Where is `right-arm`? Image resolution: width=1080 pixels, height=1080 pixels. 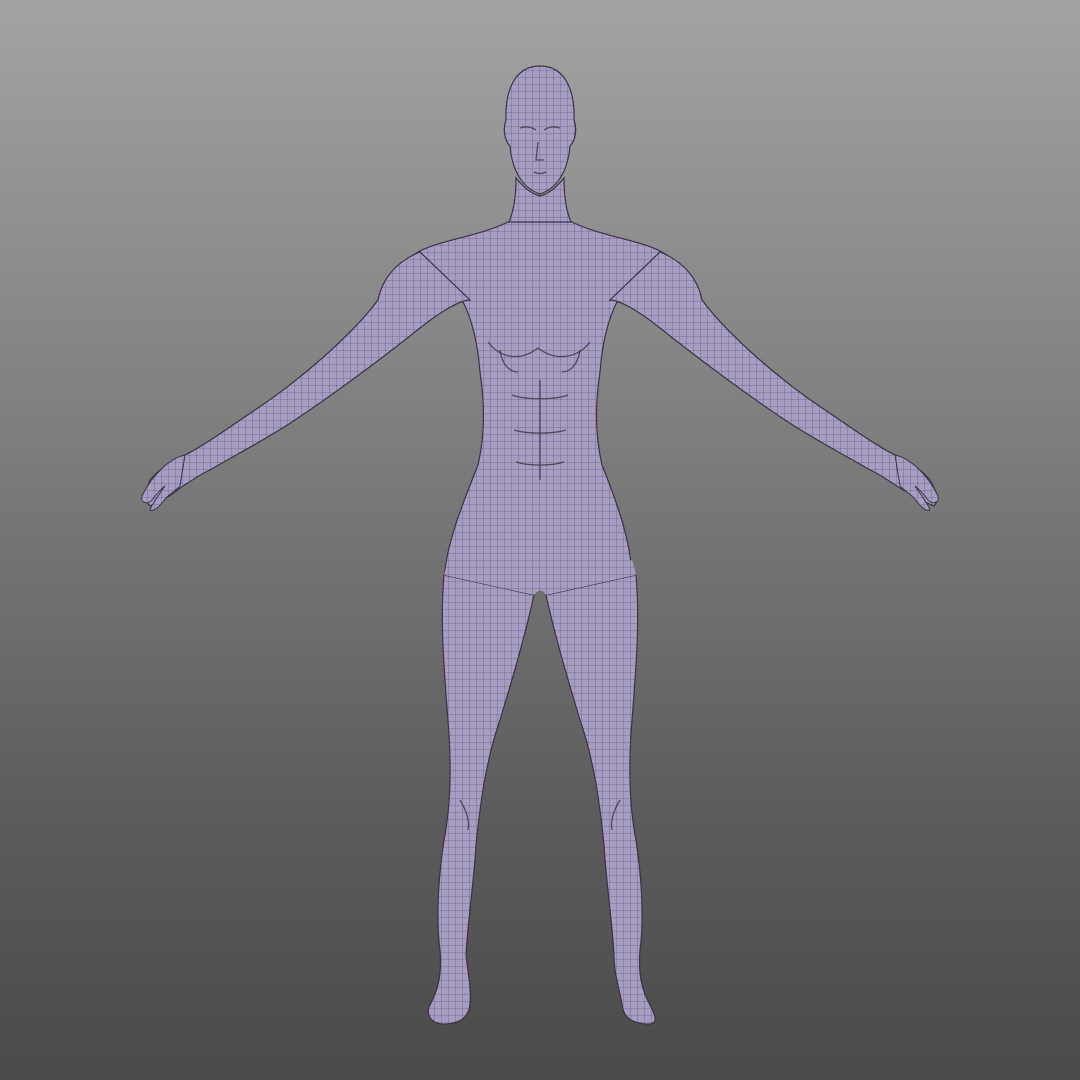 right-arm is located at coordinates (773, 379).